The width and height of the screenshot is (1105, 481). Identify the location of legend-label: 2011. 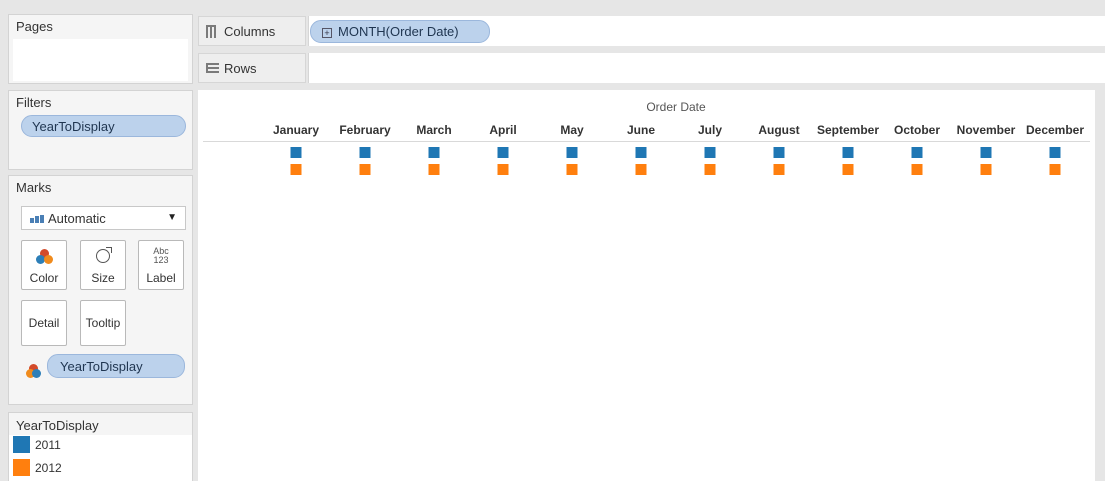
(48, 445).